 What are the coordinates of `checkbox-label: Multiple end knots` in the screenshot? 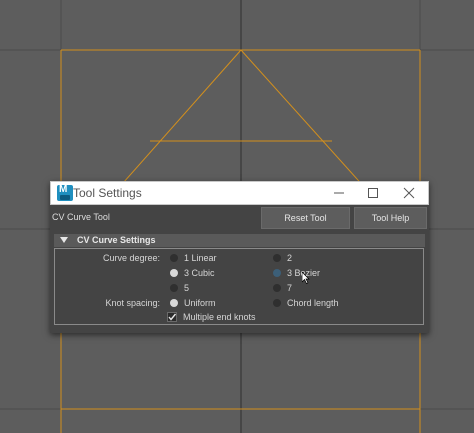 It's located at (219, 317).